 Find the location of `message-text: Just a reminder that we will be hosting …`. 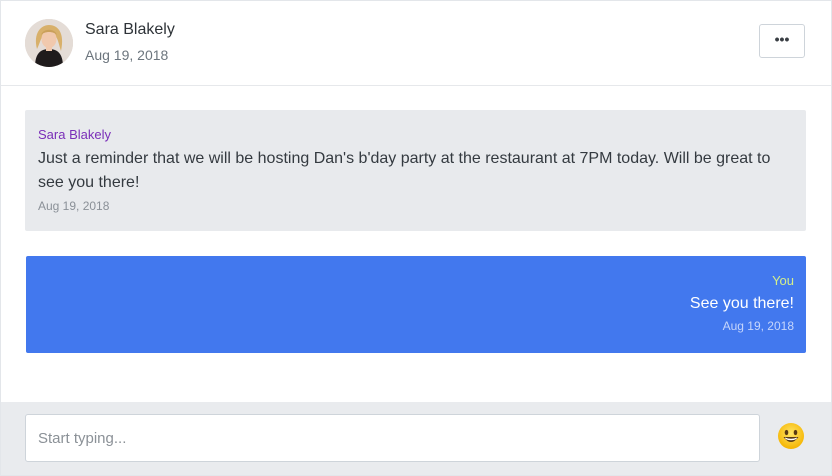

message-text: Just a reminder that we will be hosting … is located at coordinates (404, 170).